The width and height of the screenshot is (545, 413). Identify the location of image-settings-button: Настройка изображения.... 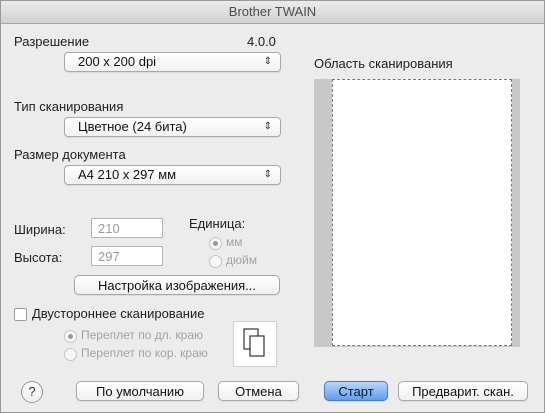
(177, 285).